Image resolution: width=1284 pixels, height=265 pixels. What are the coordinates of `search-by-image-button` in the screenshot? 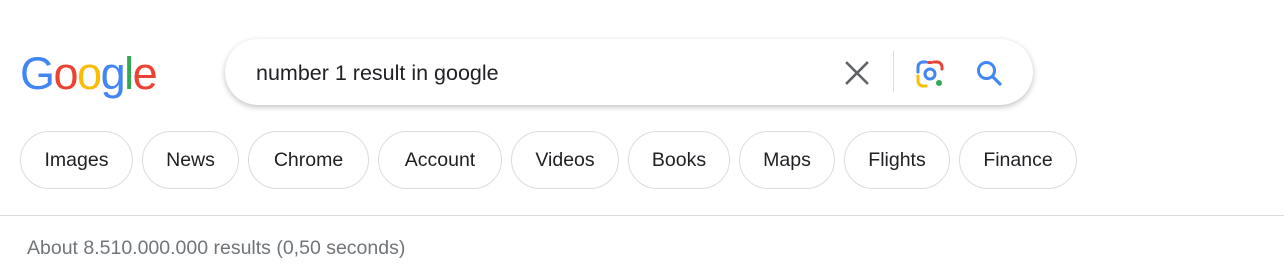 It's located at (930, 74).